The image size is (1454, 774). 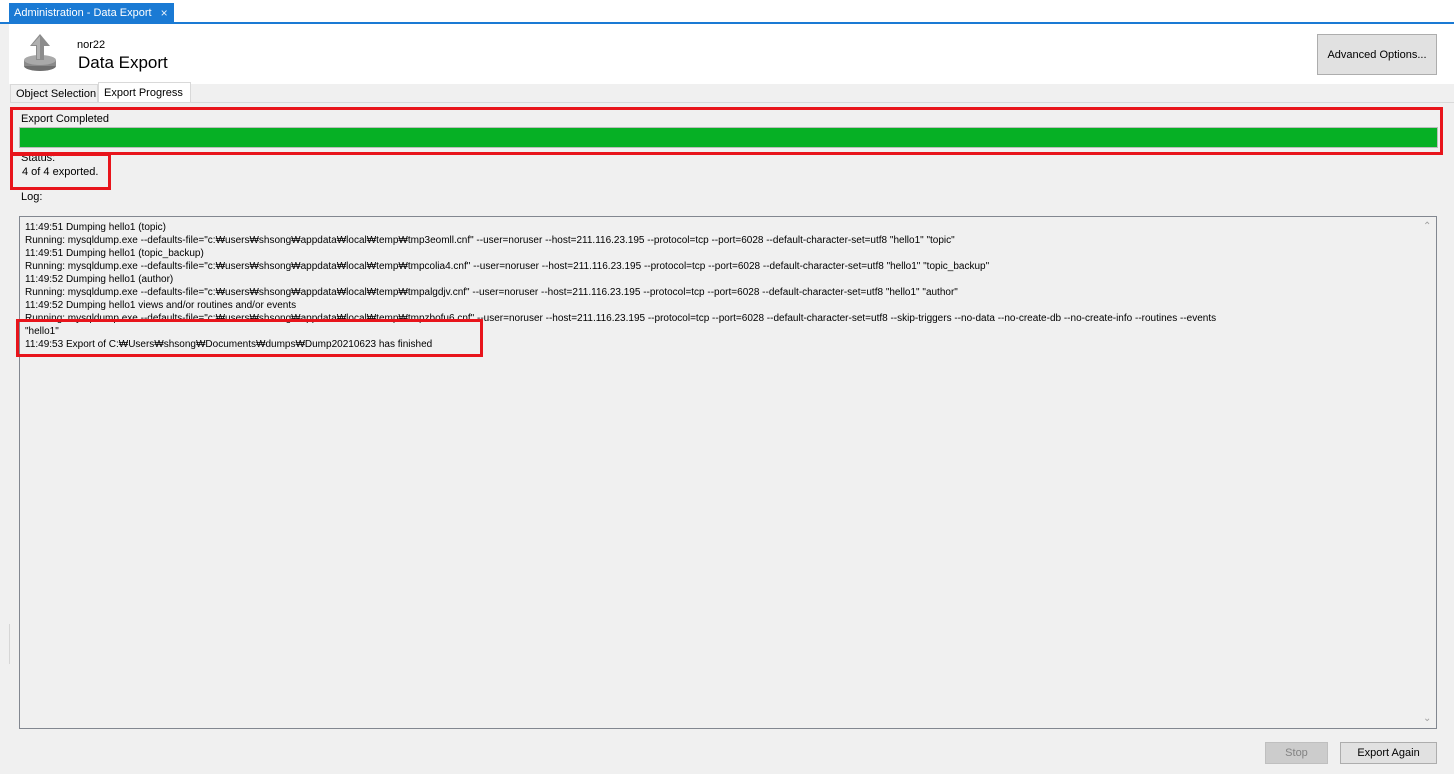 What do you see at coordinates (83, 12) in the screenshot?
I see `document-tab-label: Administration - Data Export` at bounding box center [83, 12].